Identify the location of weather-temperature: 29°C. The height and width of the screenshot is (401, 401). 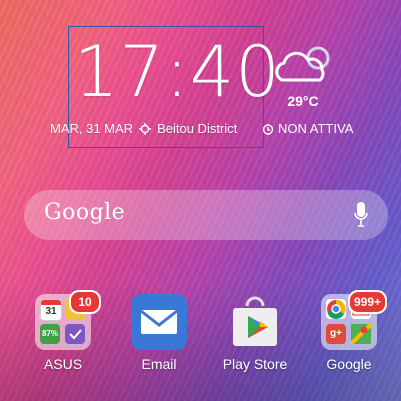
(303, 101).